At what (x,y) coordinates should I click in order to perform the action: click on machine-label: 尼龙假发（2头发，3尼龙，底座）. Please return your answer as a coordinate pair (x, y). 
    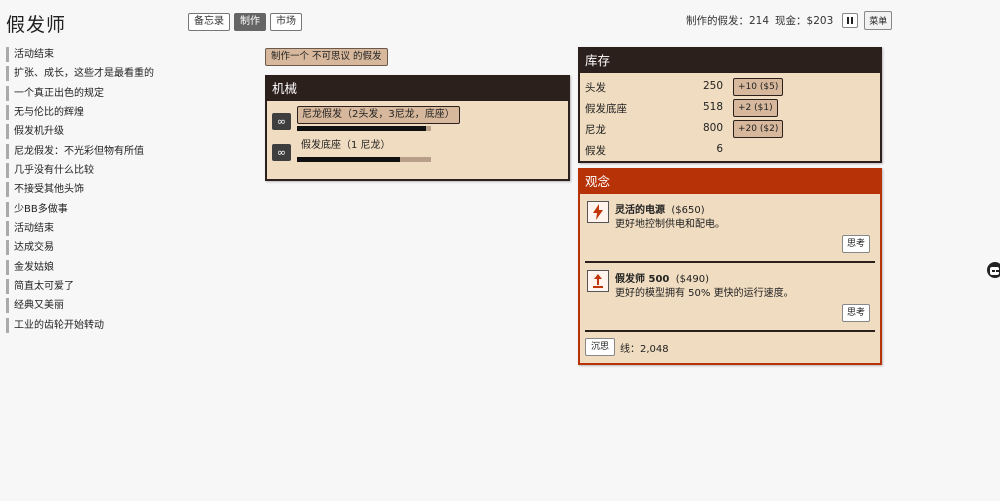
    Looking at the image, I should click on (378, 115).